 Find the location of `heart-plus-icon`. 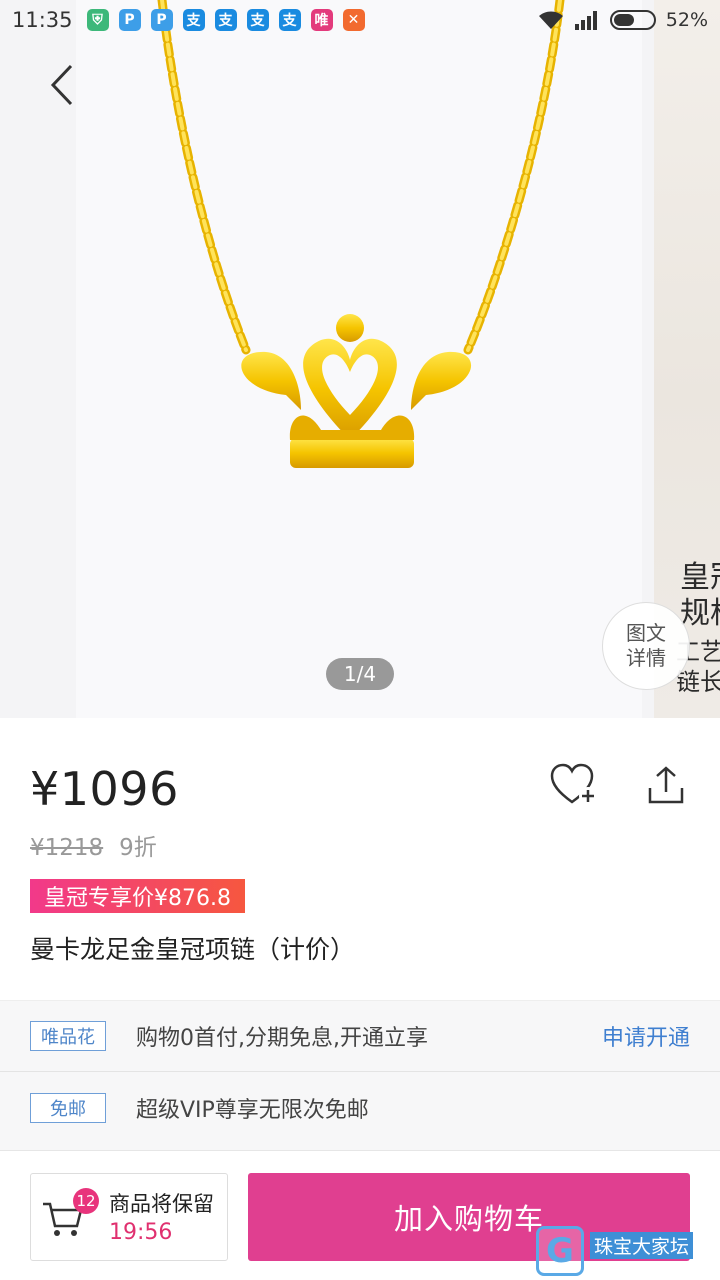

heart-plus-icon is located at coordinates (573, 784).